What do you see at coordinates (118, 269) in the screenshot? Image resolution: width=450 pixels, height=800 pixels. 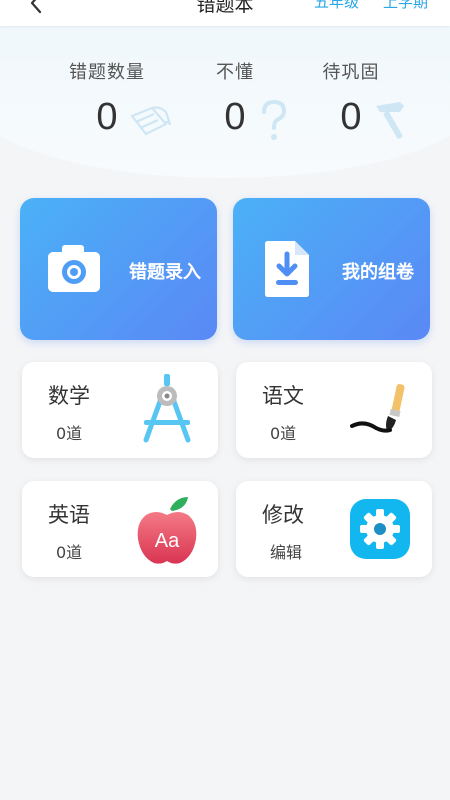 I see `add-wrong-question-card: 错题录入` at bounding box center [118, 269].